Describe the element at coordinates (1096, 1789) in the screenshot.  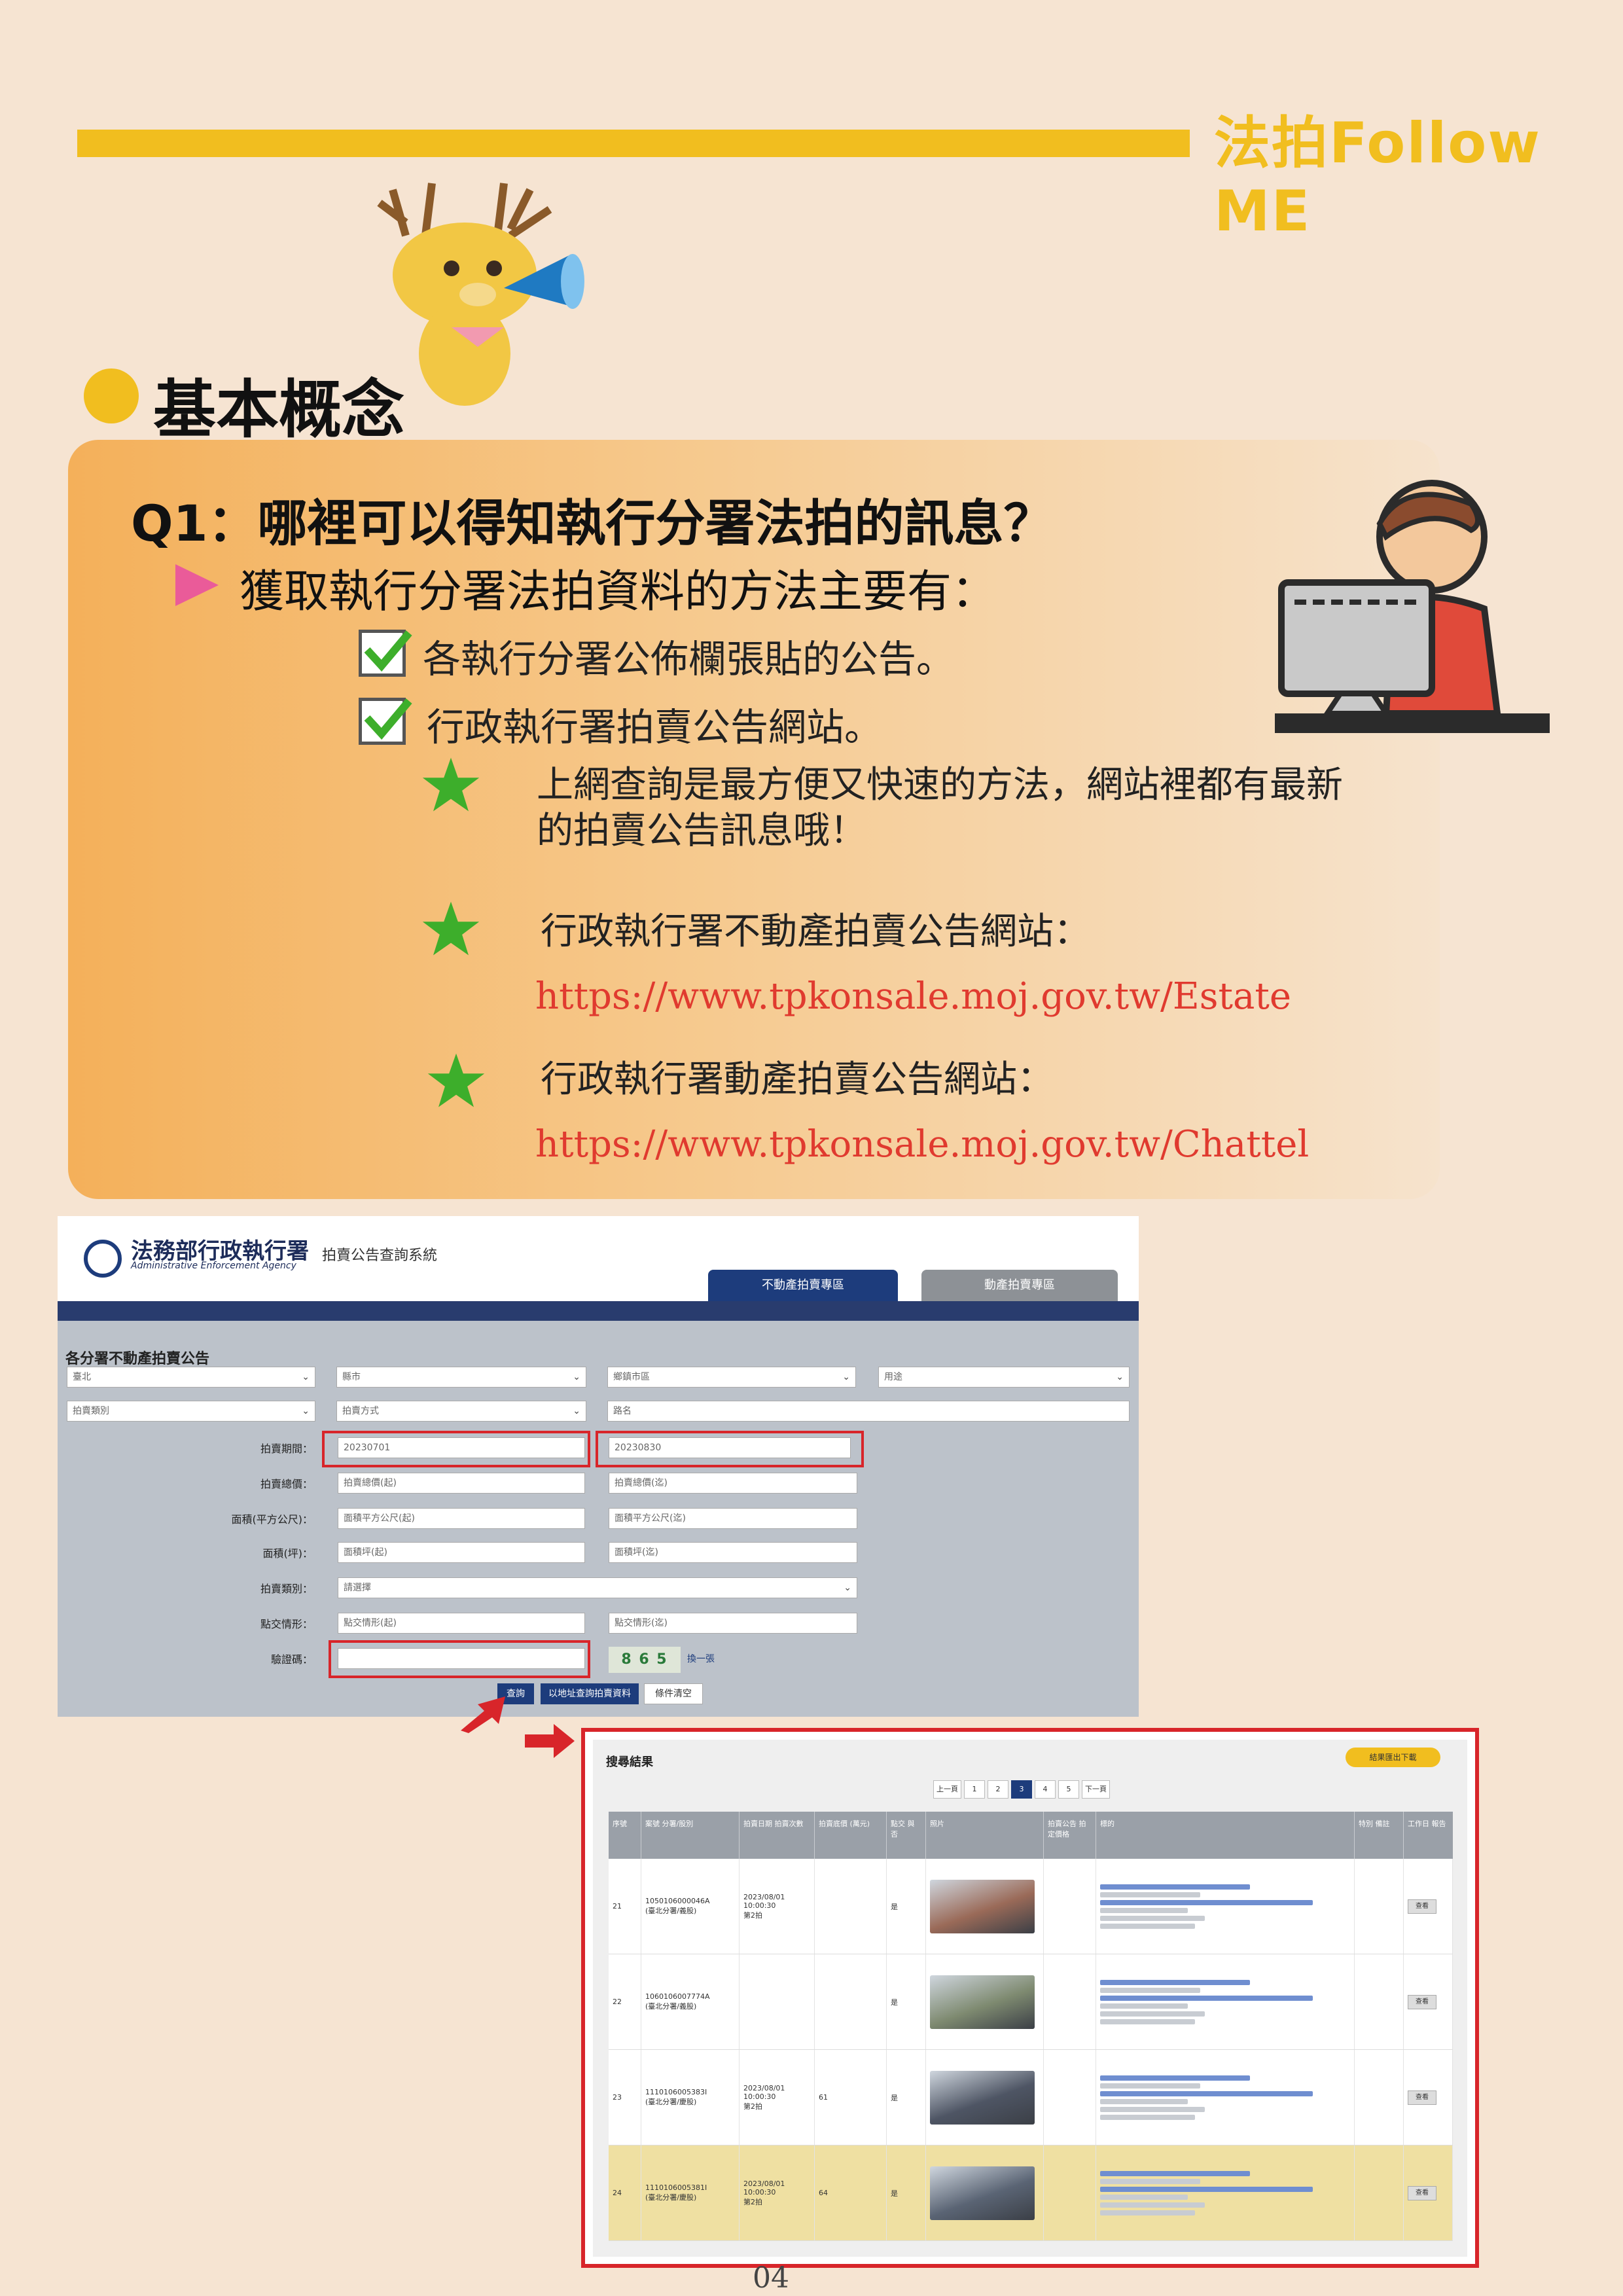
I see `pager-next: 下一頁` at that location.